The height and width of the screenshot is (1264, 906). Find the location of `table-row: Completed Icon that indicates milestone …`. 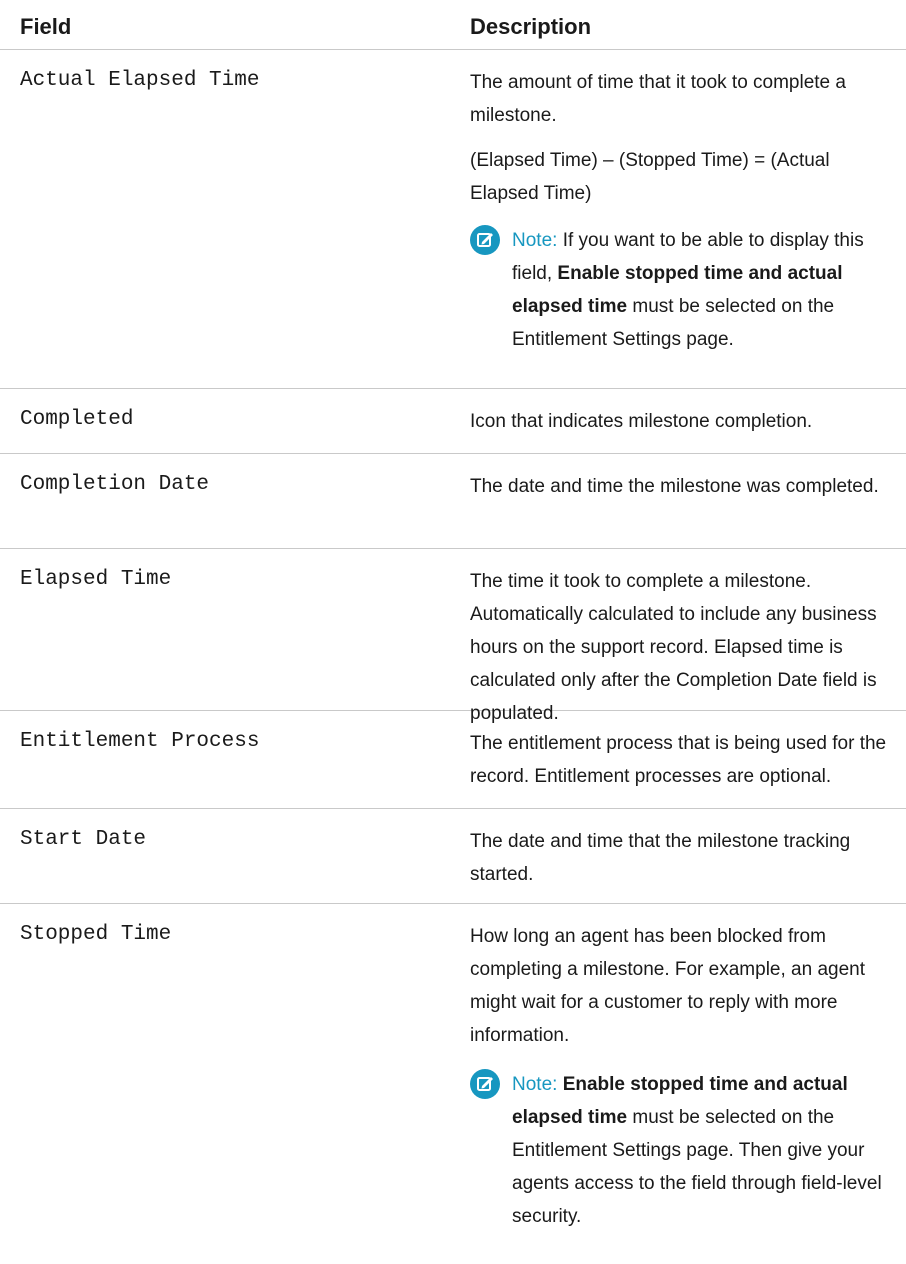

table-row: Completed Icon that indicates milestone … is located at coordinates (453, 421).